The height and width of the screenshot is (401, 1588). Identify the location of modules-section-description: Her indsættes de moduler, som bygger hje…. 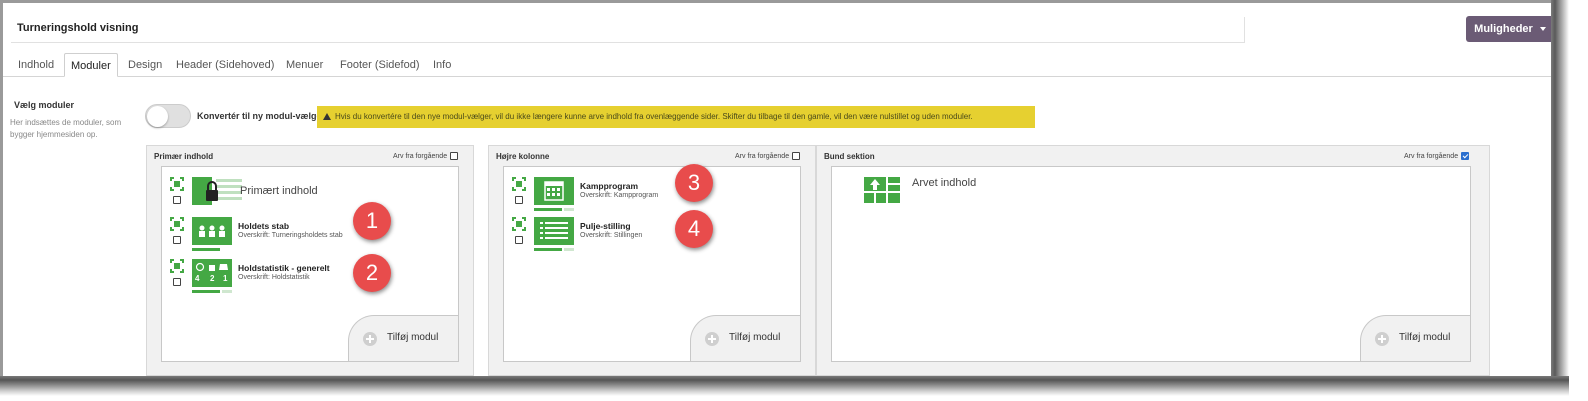
(66, 128).